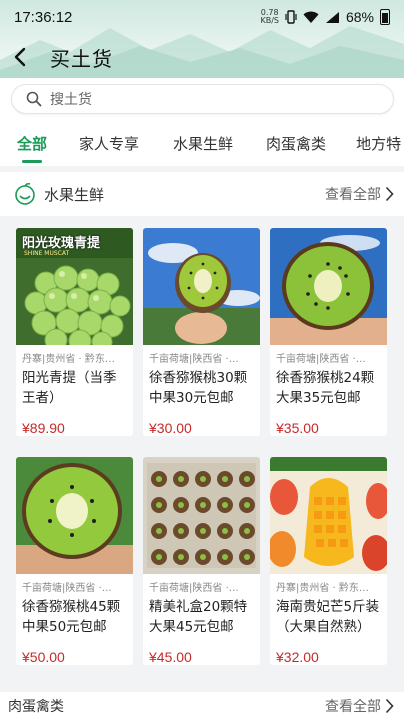 The width and height of the screenshot is (404, 720). What do you see at coordinates (202, 706) in the screenshot?
I see `meat-section-header: 肉蛋禽类 查看全部` at bounding box center [202, 706].